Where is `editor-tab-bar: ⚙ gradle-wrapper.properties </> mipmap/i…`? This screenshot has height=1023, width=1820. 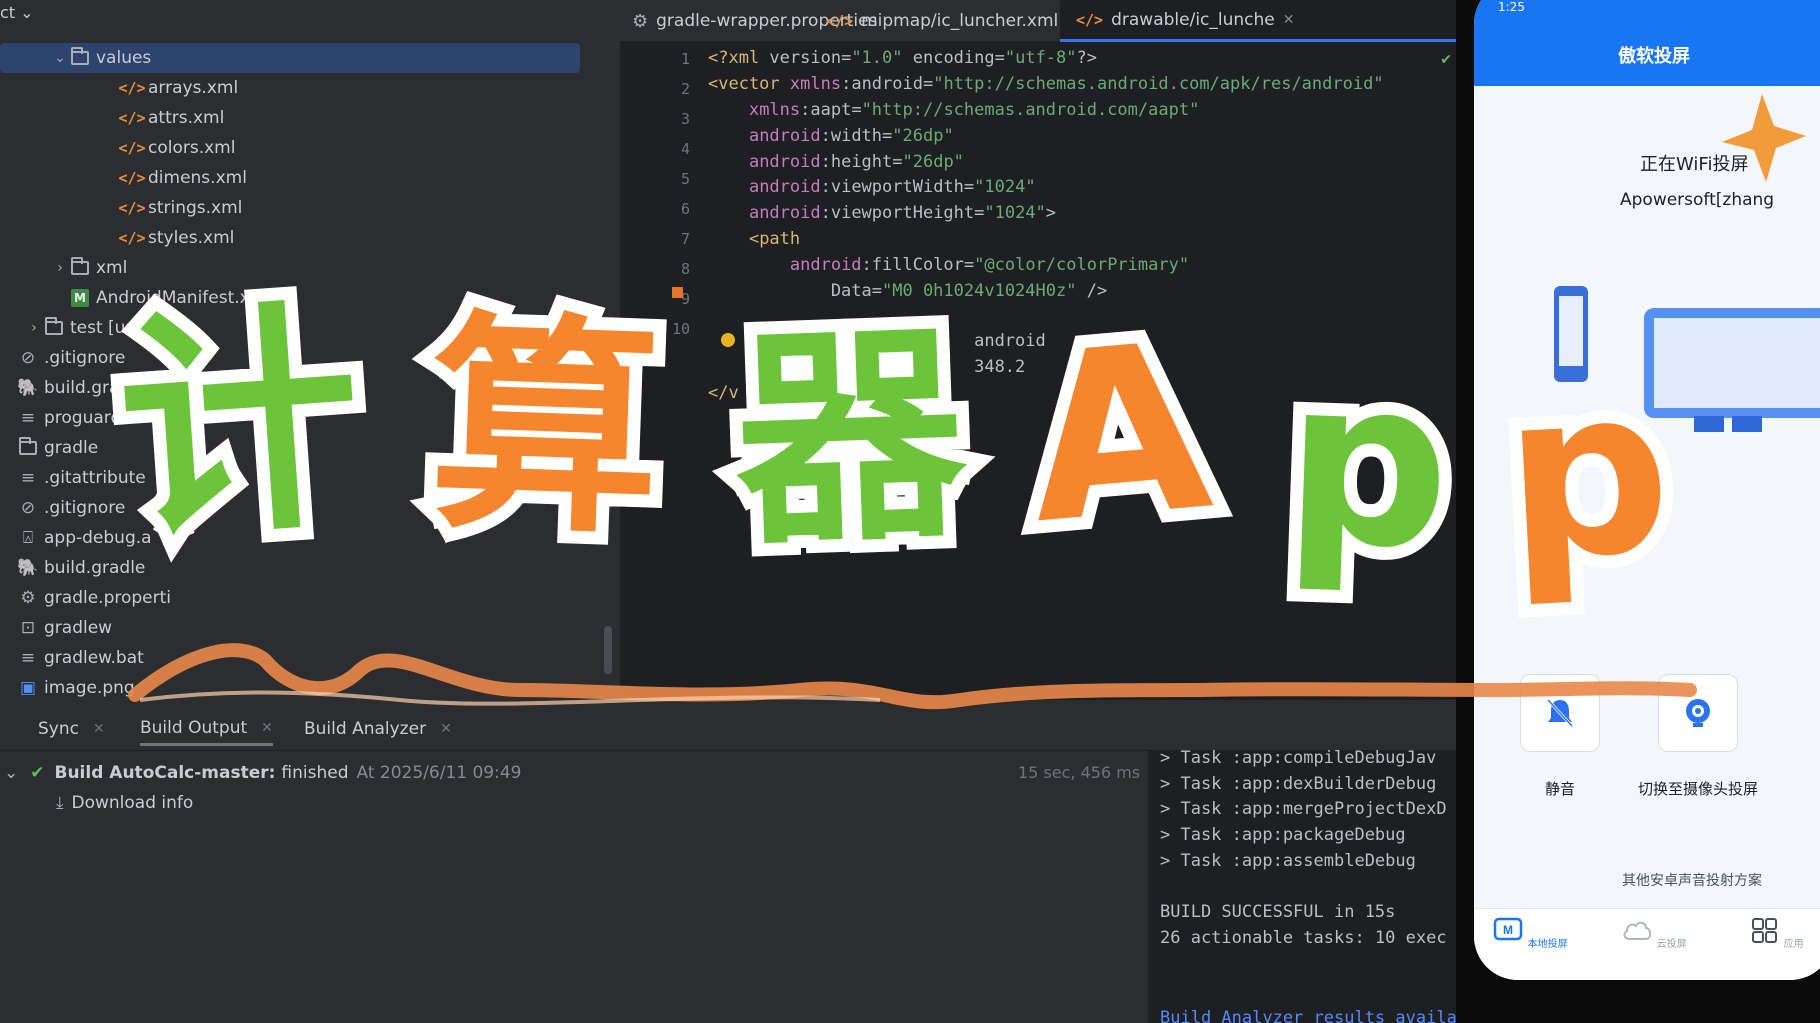 editor-tab-bar: ⚙ gradle-wrapper.properties </> mipmap/i… is located at coordinates (1038, 21).